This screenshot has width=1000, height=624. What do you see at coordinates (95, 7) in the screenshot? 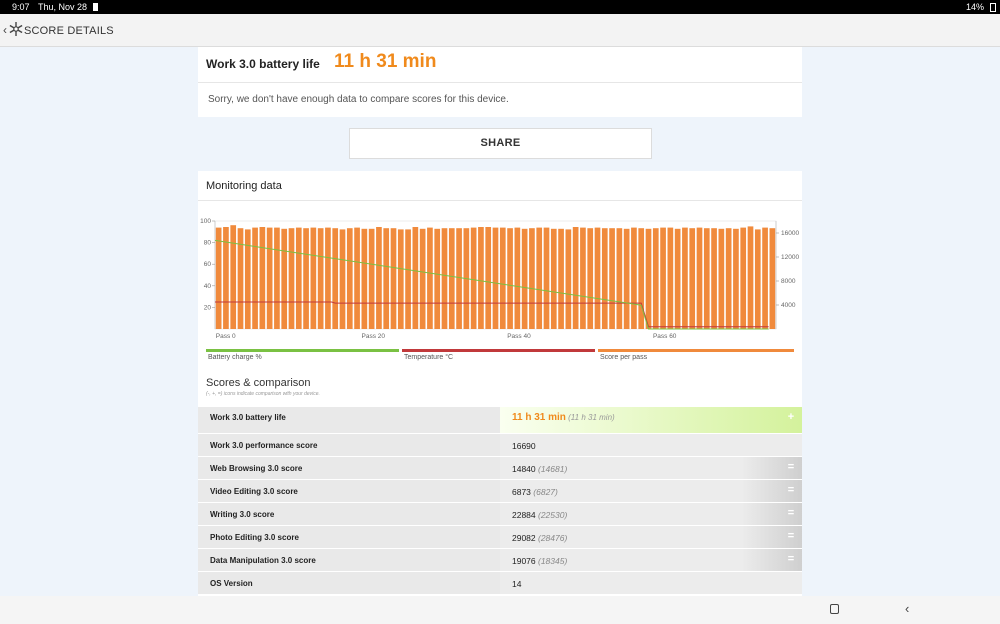
I see `battery-saver-icon` at bounding box center [95, 7].